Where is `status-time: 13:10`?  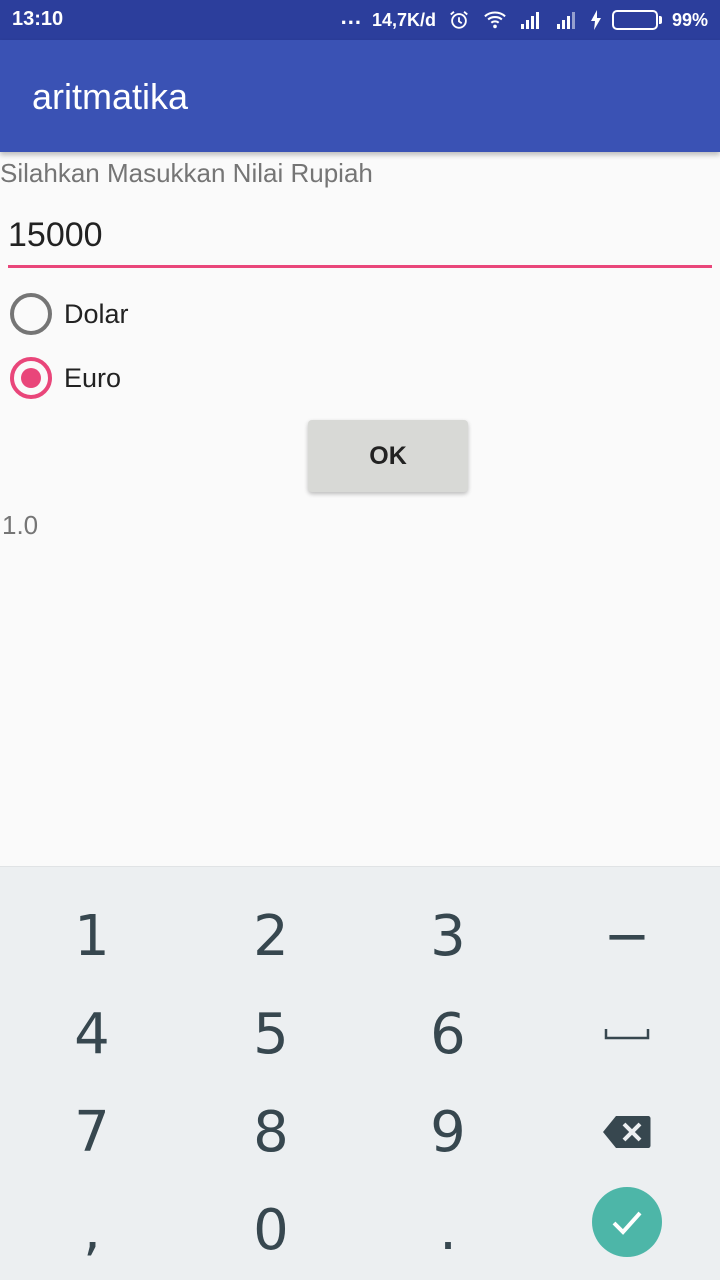 status-time: 13:10 is located at coordinates (38, 19).